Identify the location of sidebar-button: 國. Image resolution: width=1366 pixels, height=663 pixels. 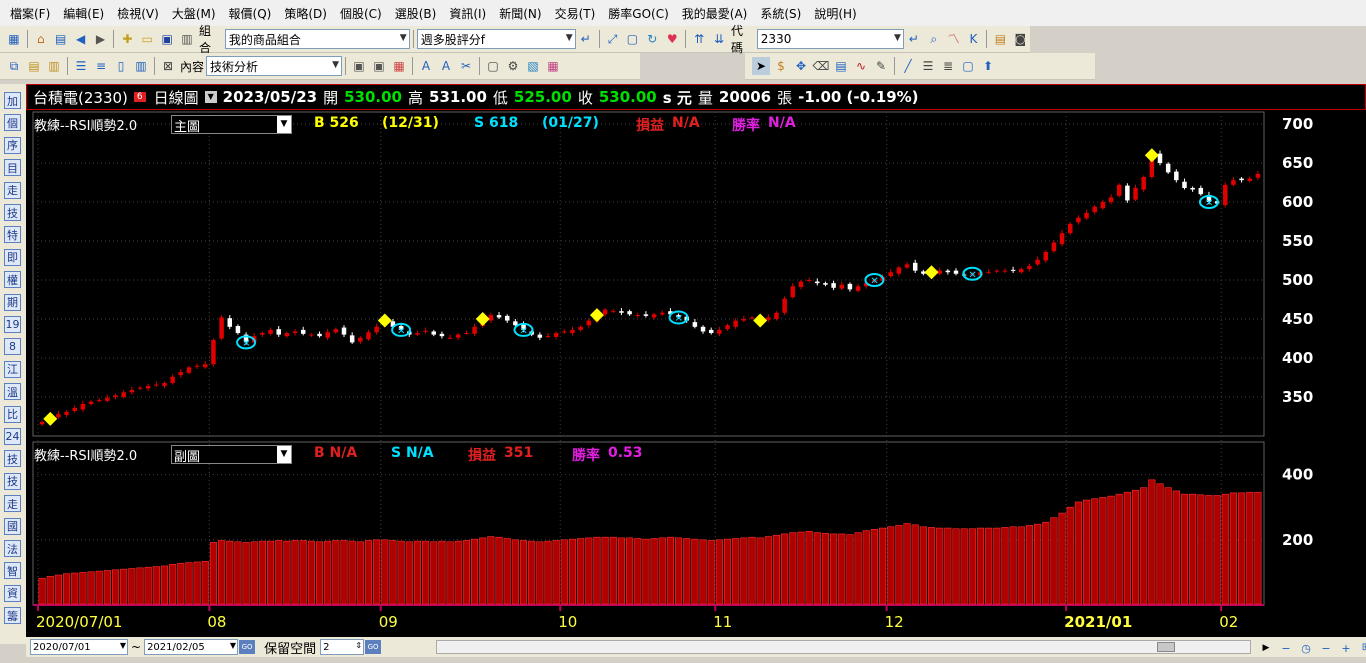
(12, 526).